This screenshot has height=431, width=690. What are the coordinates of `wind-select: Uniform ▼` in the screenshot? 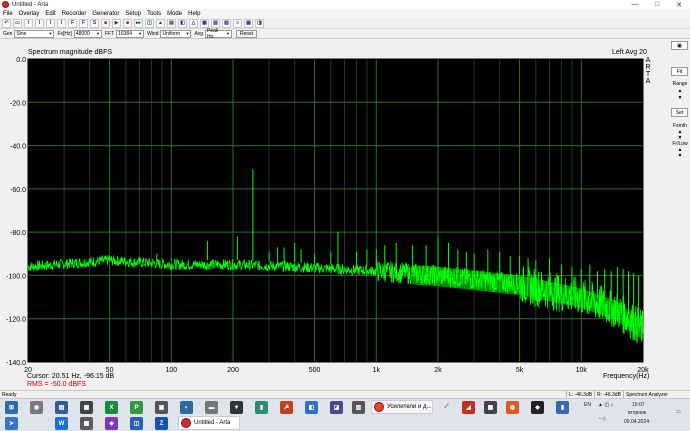 It's located at (176, 33).